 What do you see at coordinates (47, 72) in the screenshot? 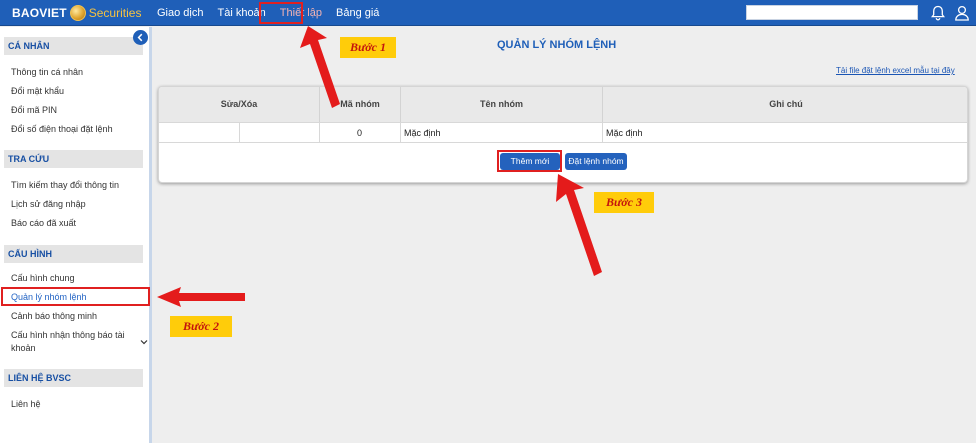
I see `sidebar-item-thong-tin-ca-nhan: Thông tin cá nhân` at bounding box center [47, 72].